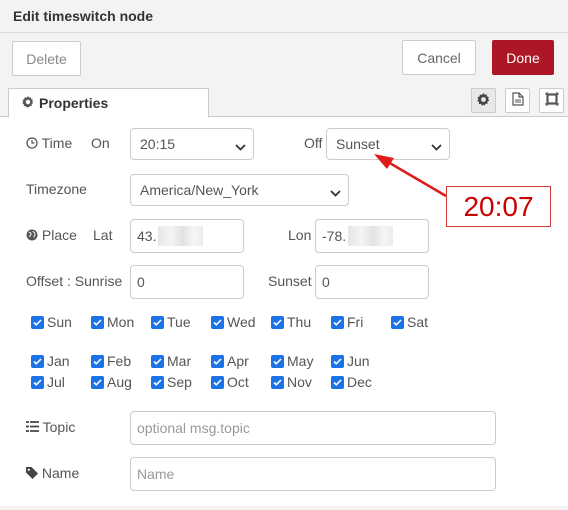  I want to click on day-checkbox-thu: Thu, so click(291, 322).